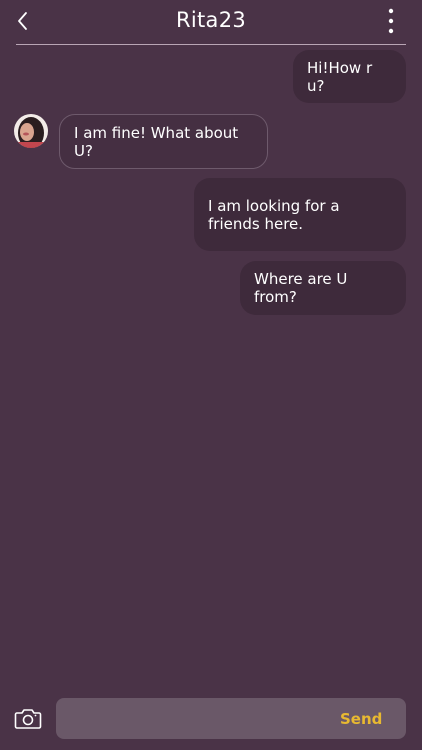 The width and height of the screenshot is (422, 750). I want to click on message-bubble-outgoing: I am looking for a friends here., so click(300, 214).